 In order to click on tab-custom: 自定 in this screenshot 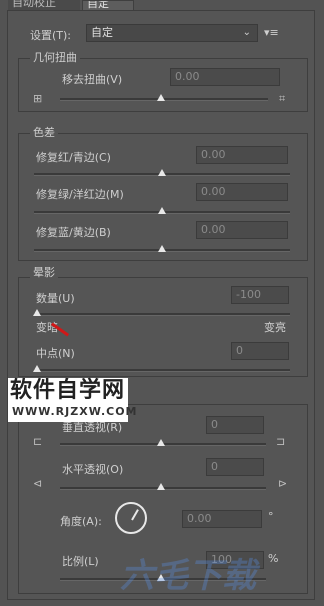, I will do `click(108, 5)`.